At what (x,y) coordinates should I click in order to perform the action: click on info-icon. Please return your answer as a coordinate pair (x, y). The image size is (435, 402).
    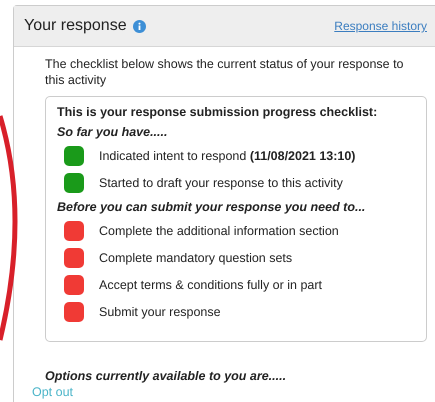
    Looking at the image, I should click on (139, 26).